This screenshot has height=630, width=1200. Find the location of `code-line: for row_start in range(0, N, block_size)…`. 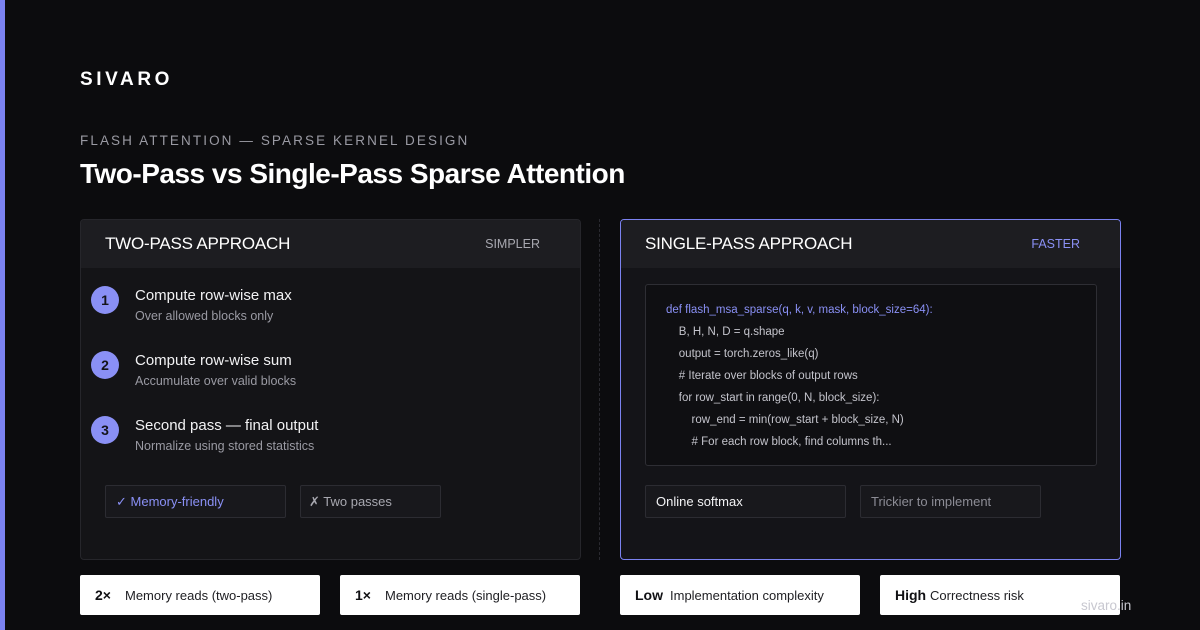

code-line: for row_start in range(0, N, block_size)… is located at coordinates (773, 398).